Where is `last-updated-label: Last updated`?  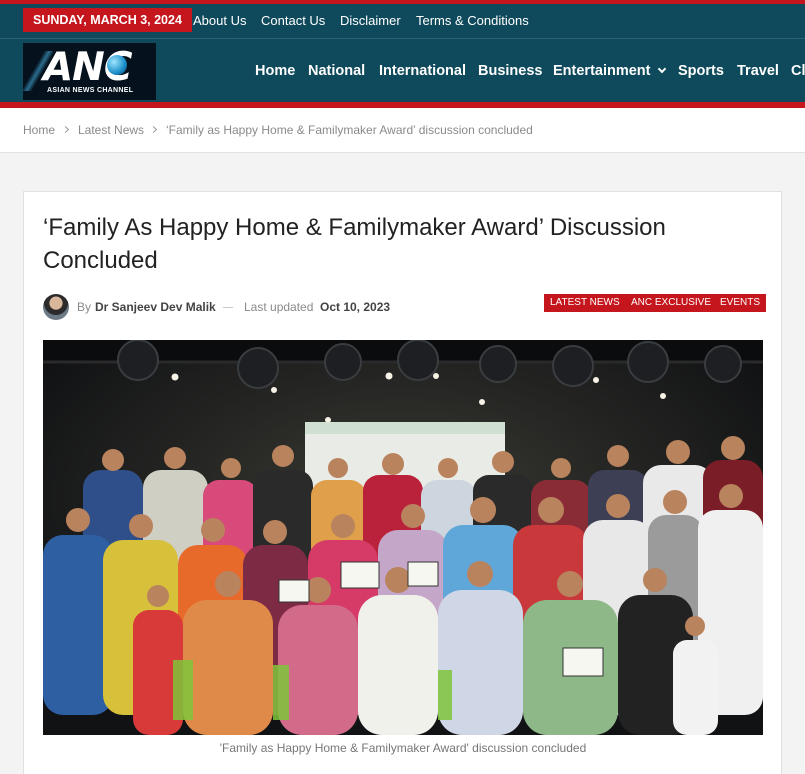
last-updated-label: Last updated is located at coordinates (279, 307).